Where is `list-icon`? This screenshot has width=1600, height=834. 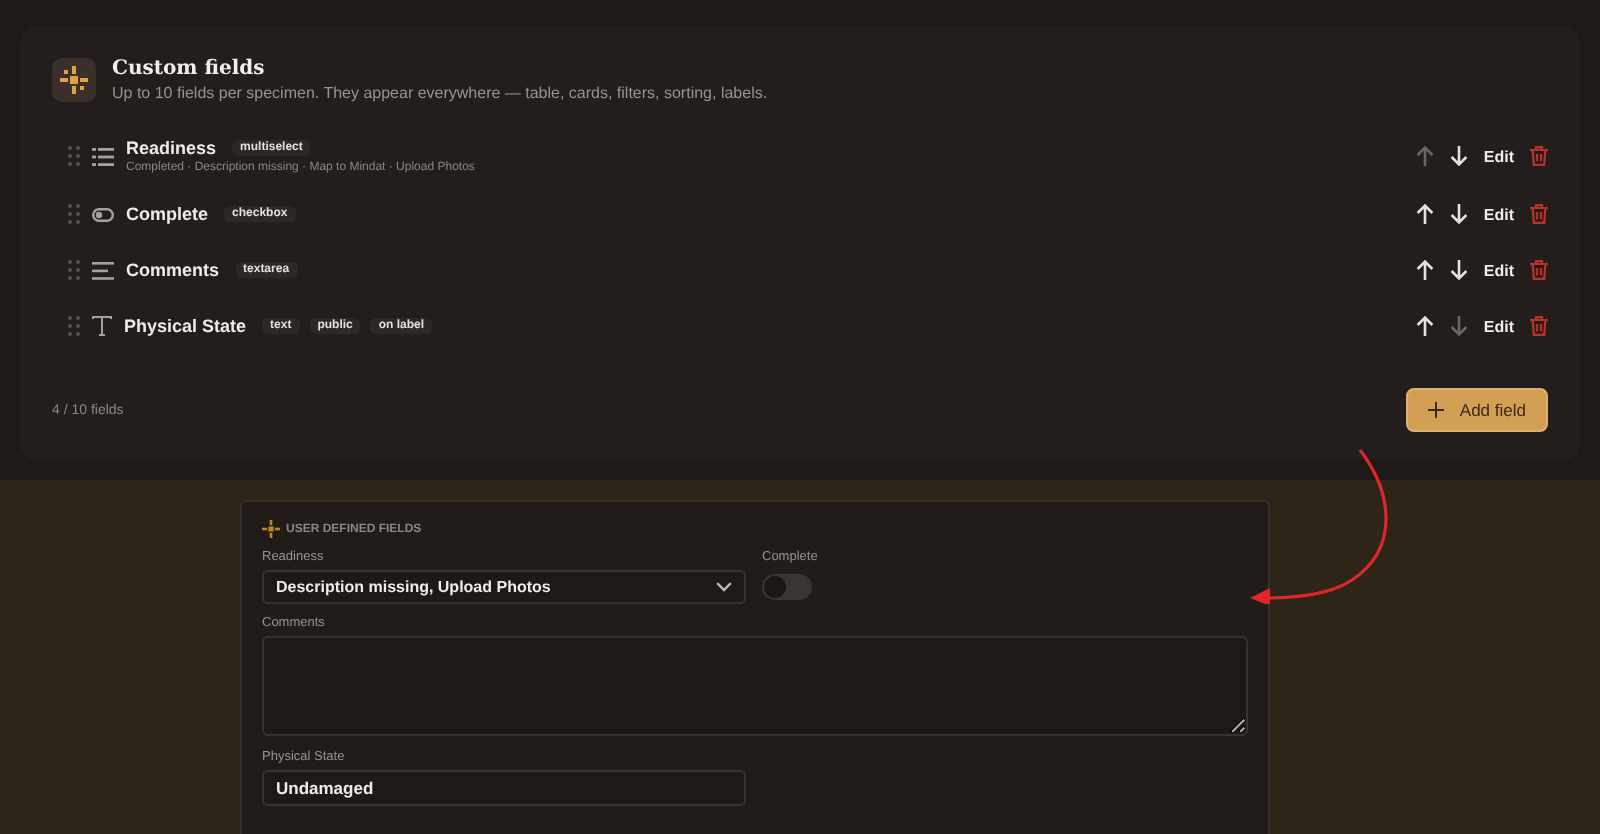 list-icon is located at coordinates (103, 156).